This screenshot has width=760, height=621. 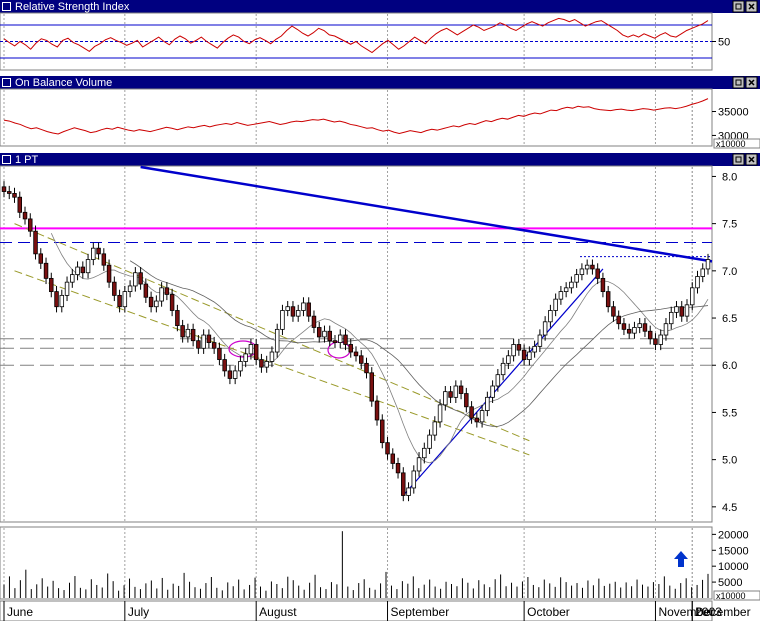 What do you see at coordinates (380, 35) in the screenshot?
I see `rsi-panel: Relative Strength Index 50` at bounding box center [380, 35].